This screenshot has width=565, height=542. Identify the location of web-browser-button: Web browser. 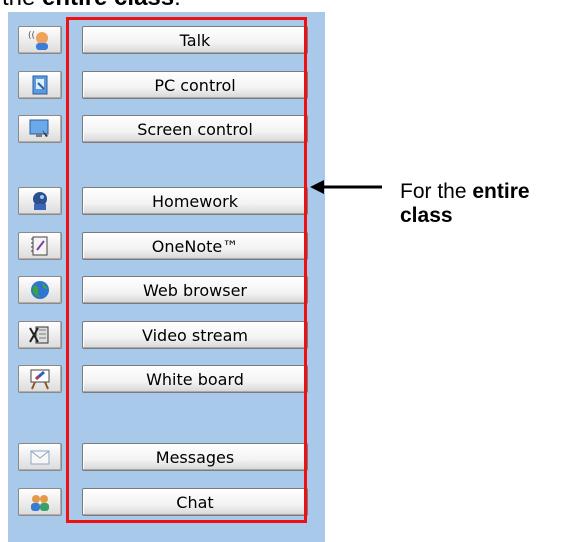
(195, 290).